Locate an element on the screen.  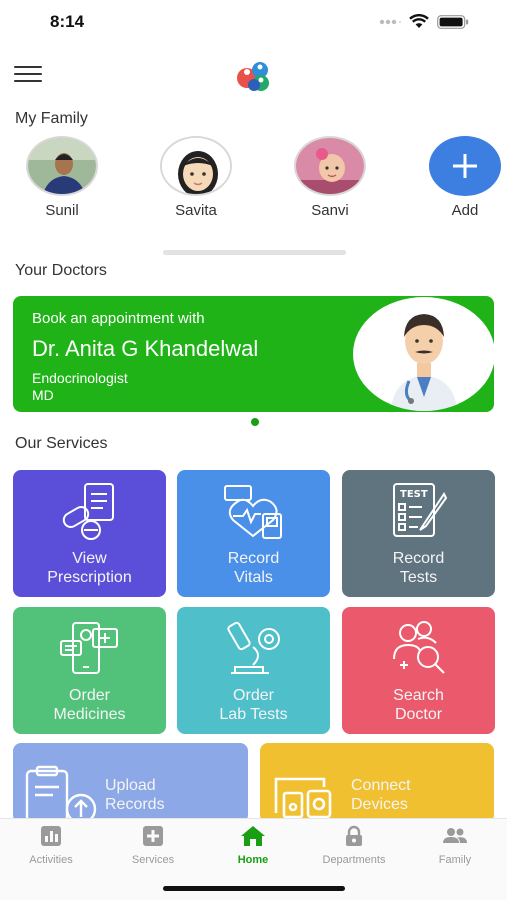
tab-label: Activities is located at coordinates (51, 860).